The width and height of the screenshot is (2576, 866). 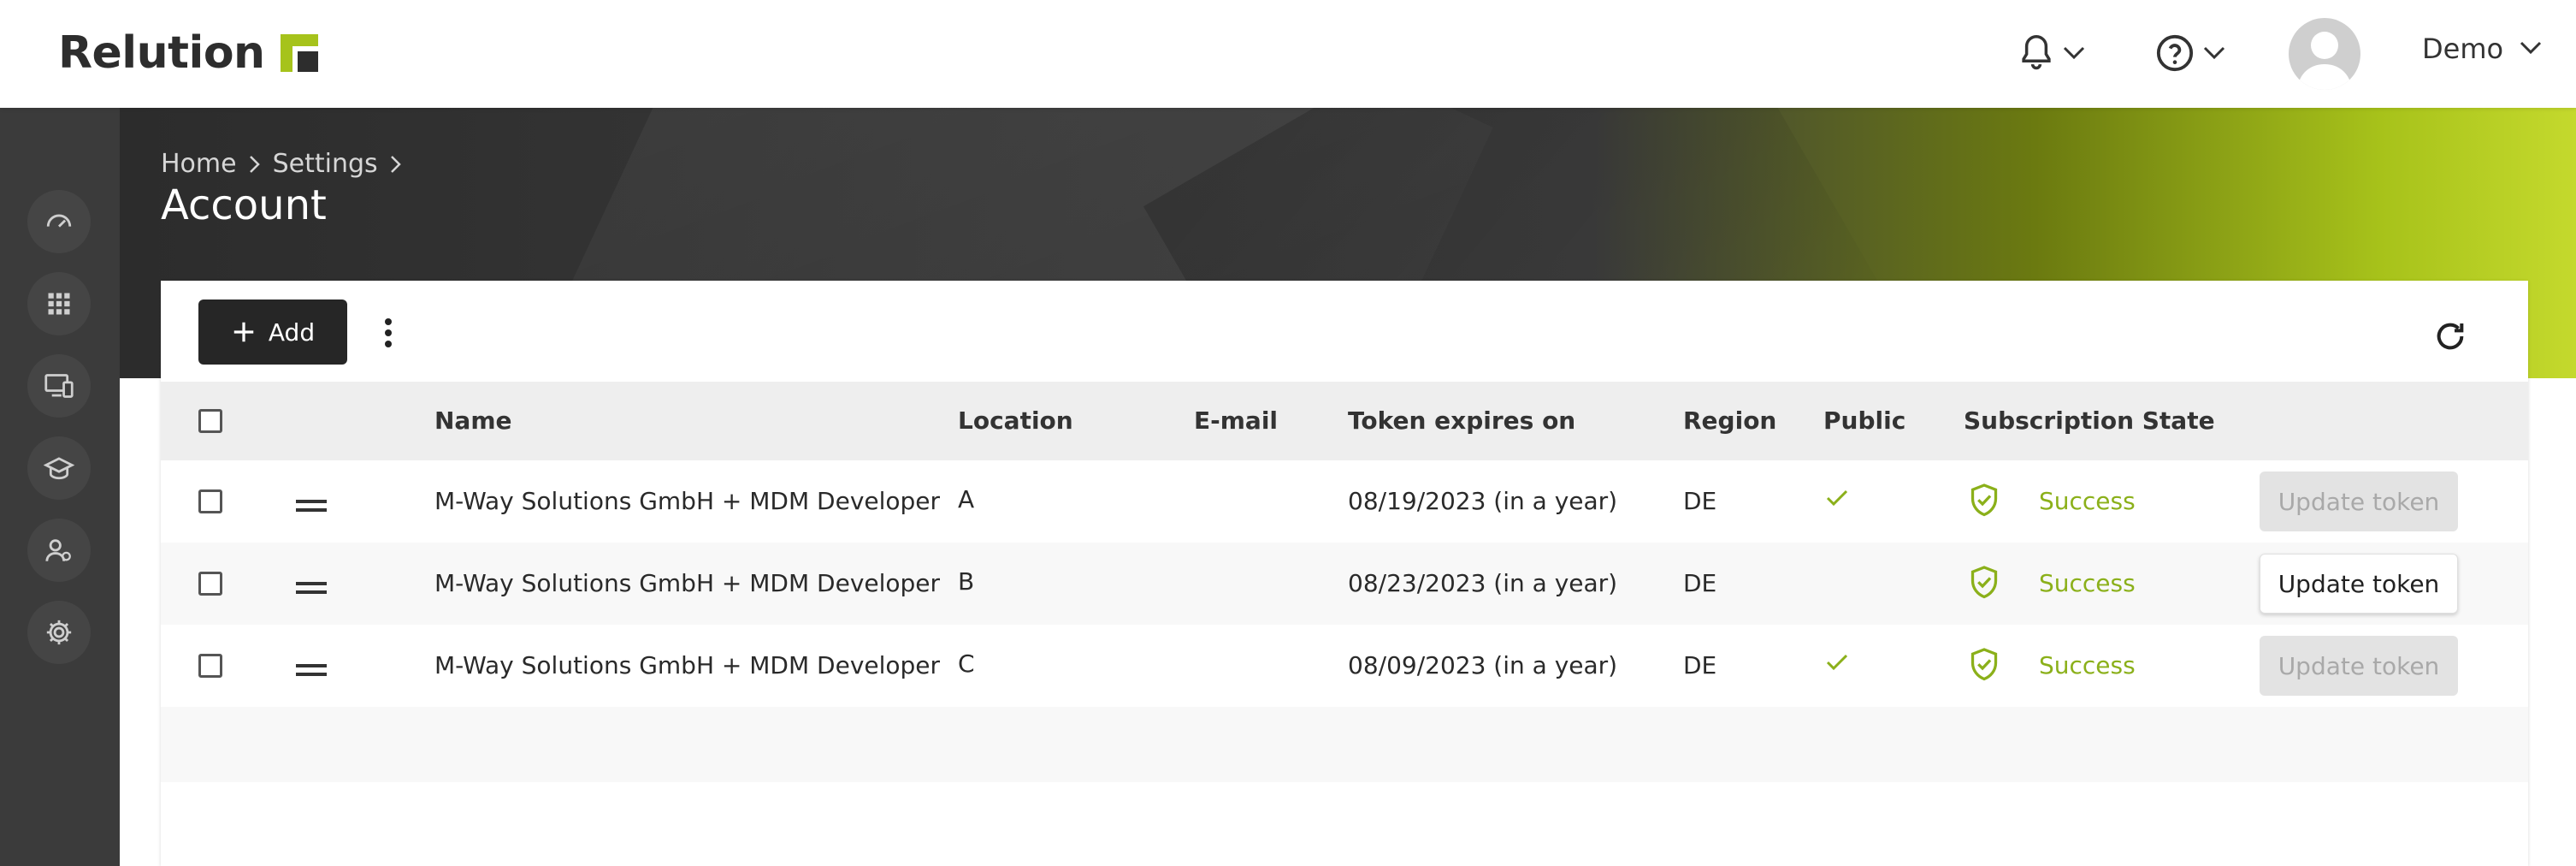 I want to click on brand-logo: Relution, so click(x=188, y=53).